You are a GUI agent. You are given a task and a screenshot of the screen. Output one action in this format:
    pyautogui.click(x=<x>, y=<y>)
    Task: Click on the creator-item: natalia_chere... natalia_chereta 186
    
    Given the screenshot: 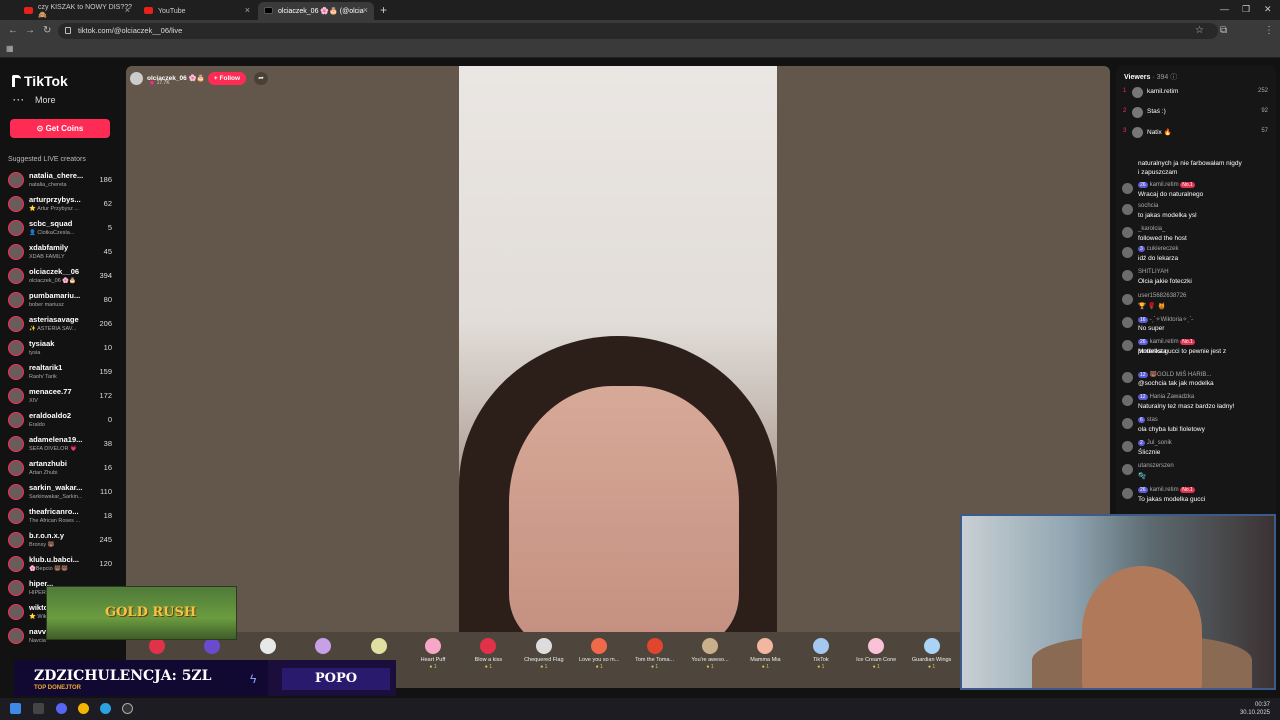 What is the action you would take?
    pyautogui.click(x=62, y=180)
    